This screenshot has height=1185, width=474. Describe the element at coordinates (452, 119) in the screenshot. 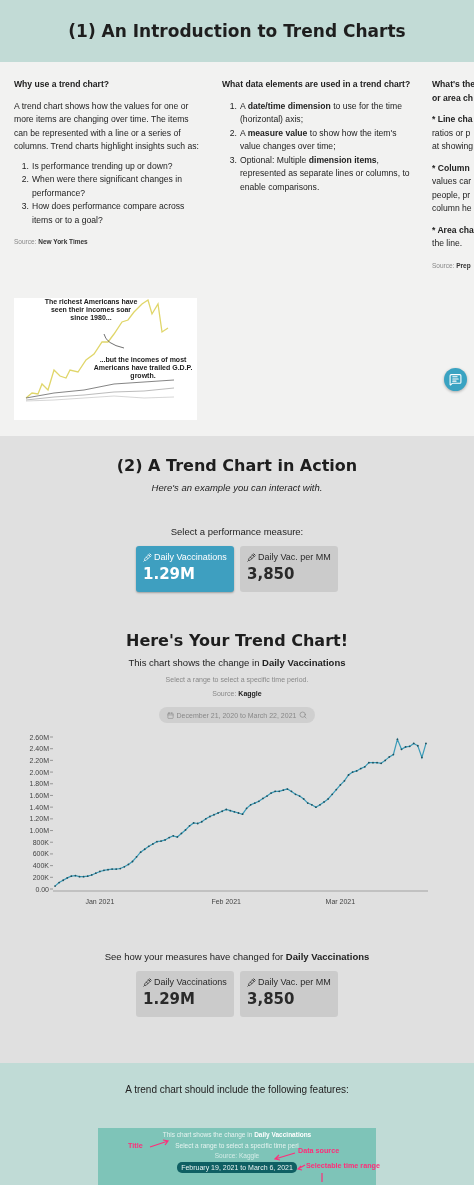

I see `text-line: * Line cha` at that location.